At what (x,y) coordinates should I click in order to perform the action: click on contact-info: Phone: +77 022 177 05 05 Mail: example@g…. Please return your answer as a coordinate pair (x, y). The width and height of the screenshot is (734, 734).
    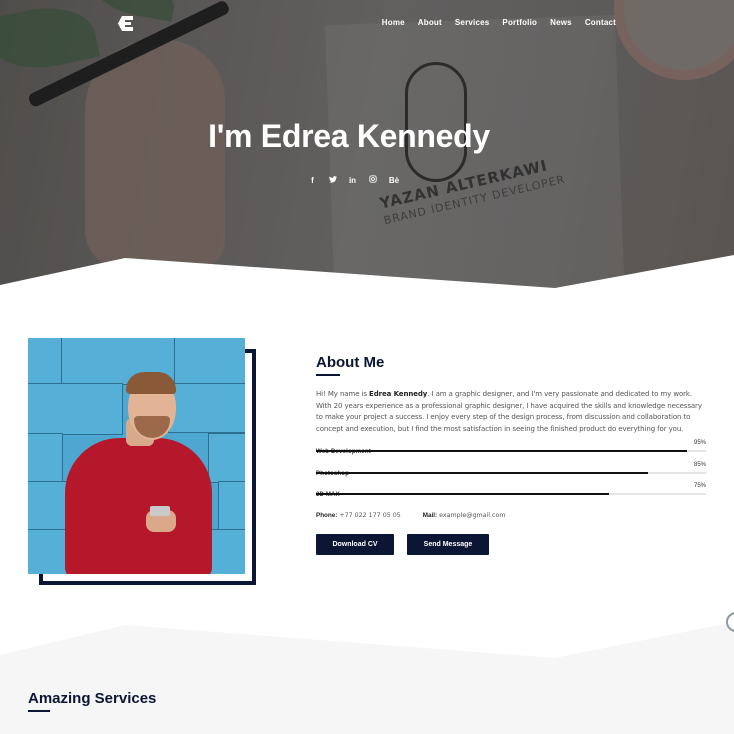
    Looking at the image, I should click on (410, 515).